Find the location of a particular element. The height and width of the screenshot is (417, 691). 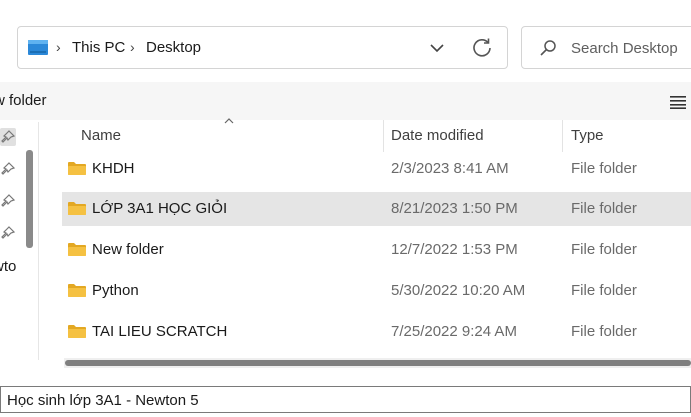

column-header-name: Name is located at coordinates (101, 135).